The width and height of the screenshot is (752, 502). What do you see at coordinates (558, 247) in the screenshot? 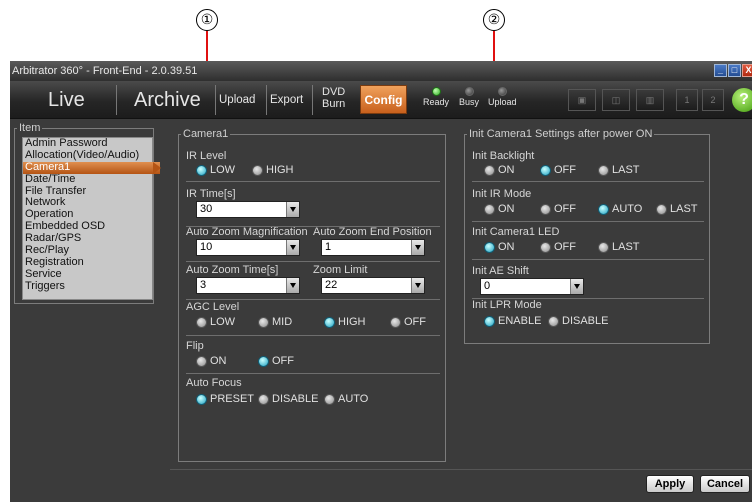
I see `led-off-radio: OFF` at bounding box center [558, 247].